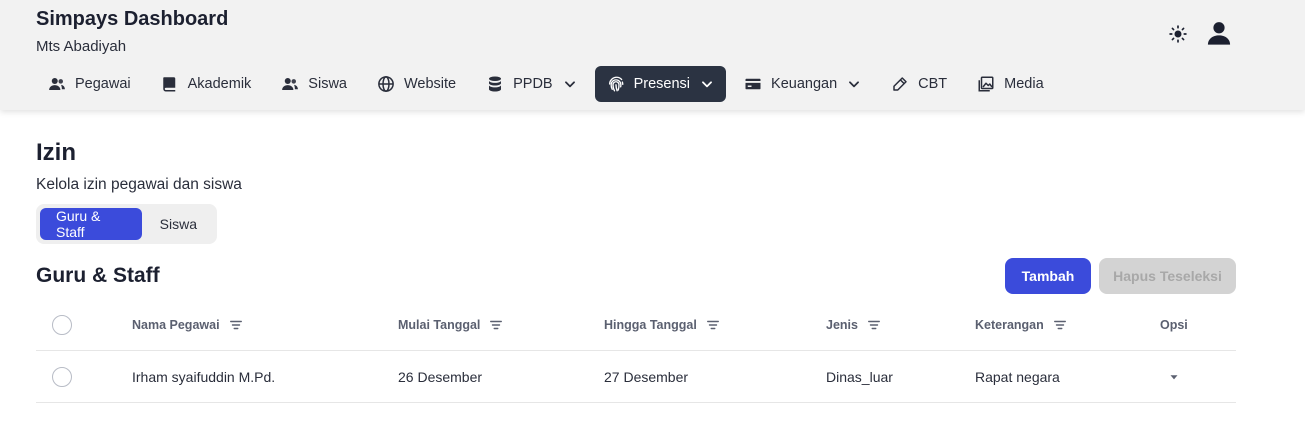 This screenshot has height=436, width=1305. Describe the element at coordinates (650, 325) in the screenshot. I see `column-header-label: Hingga Tanggal` at that location.